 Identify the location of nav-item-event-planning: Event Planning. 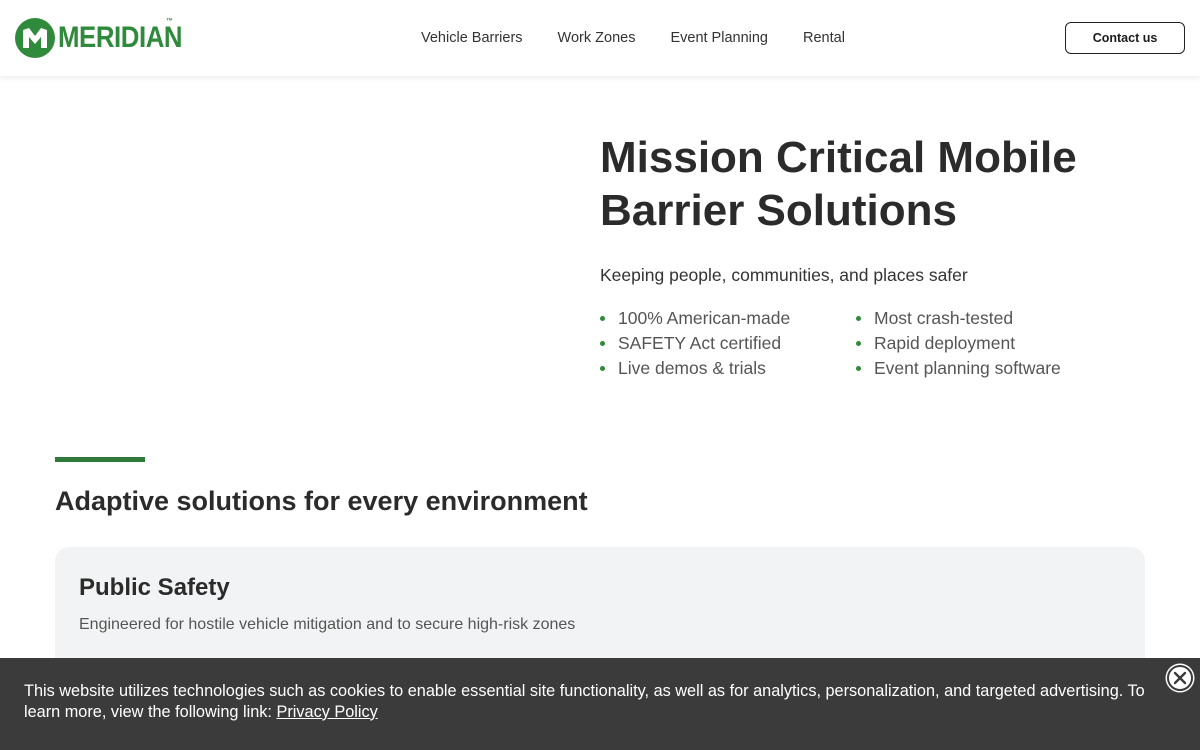
(719, 38).